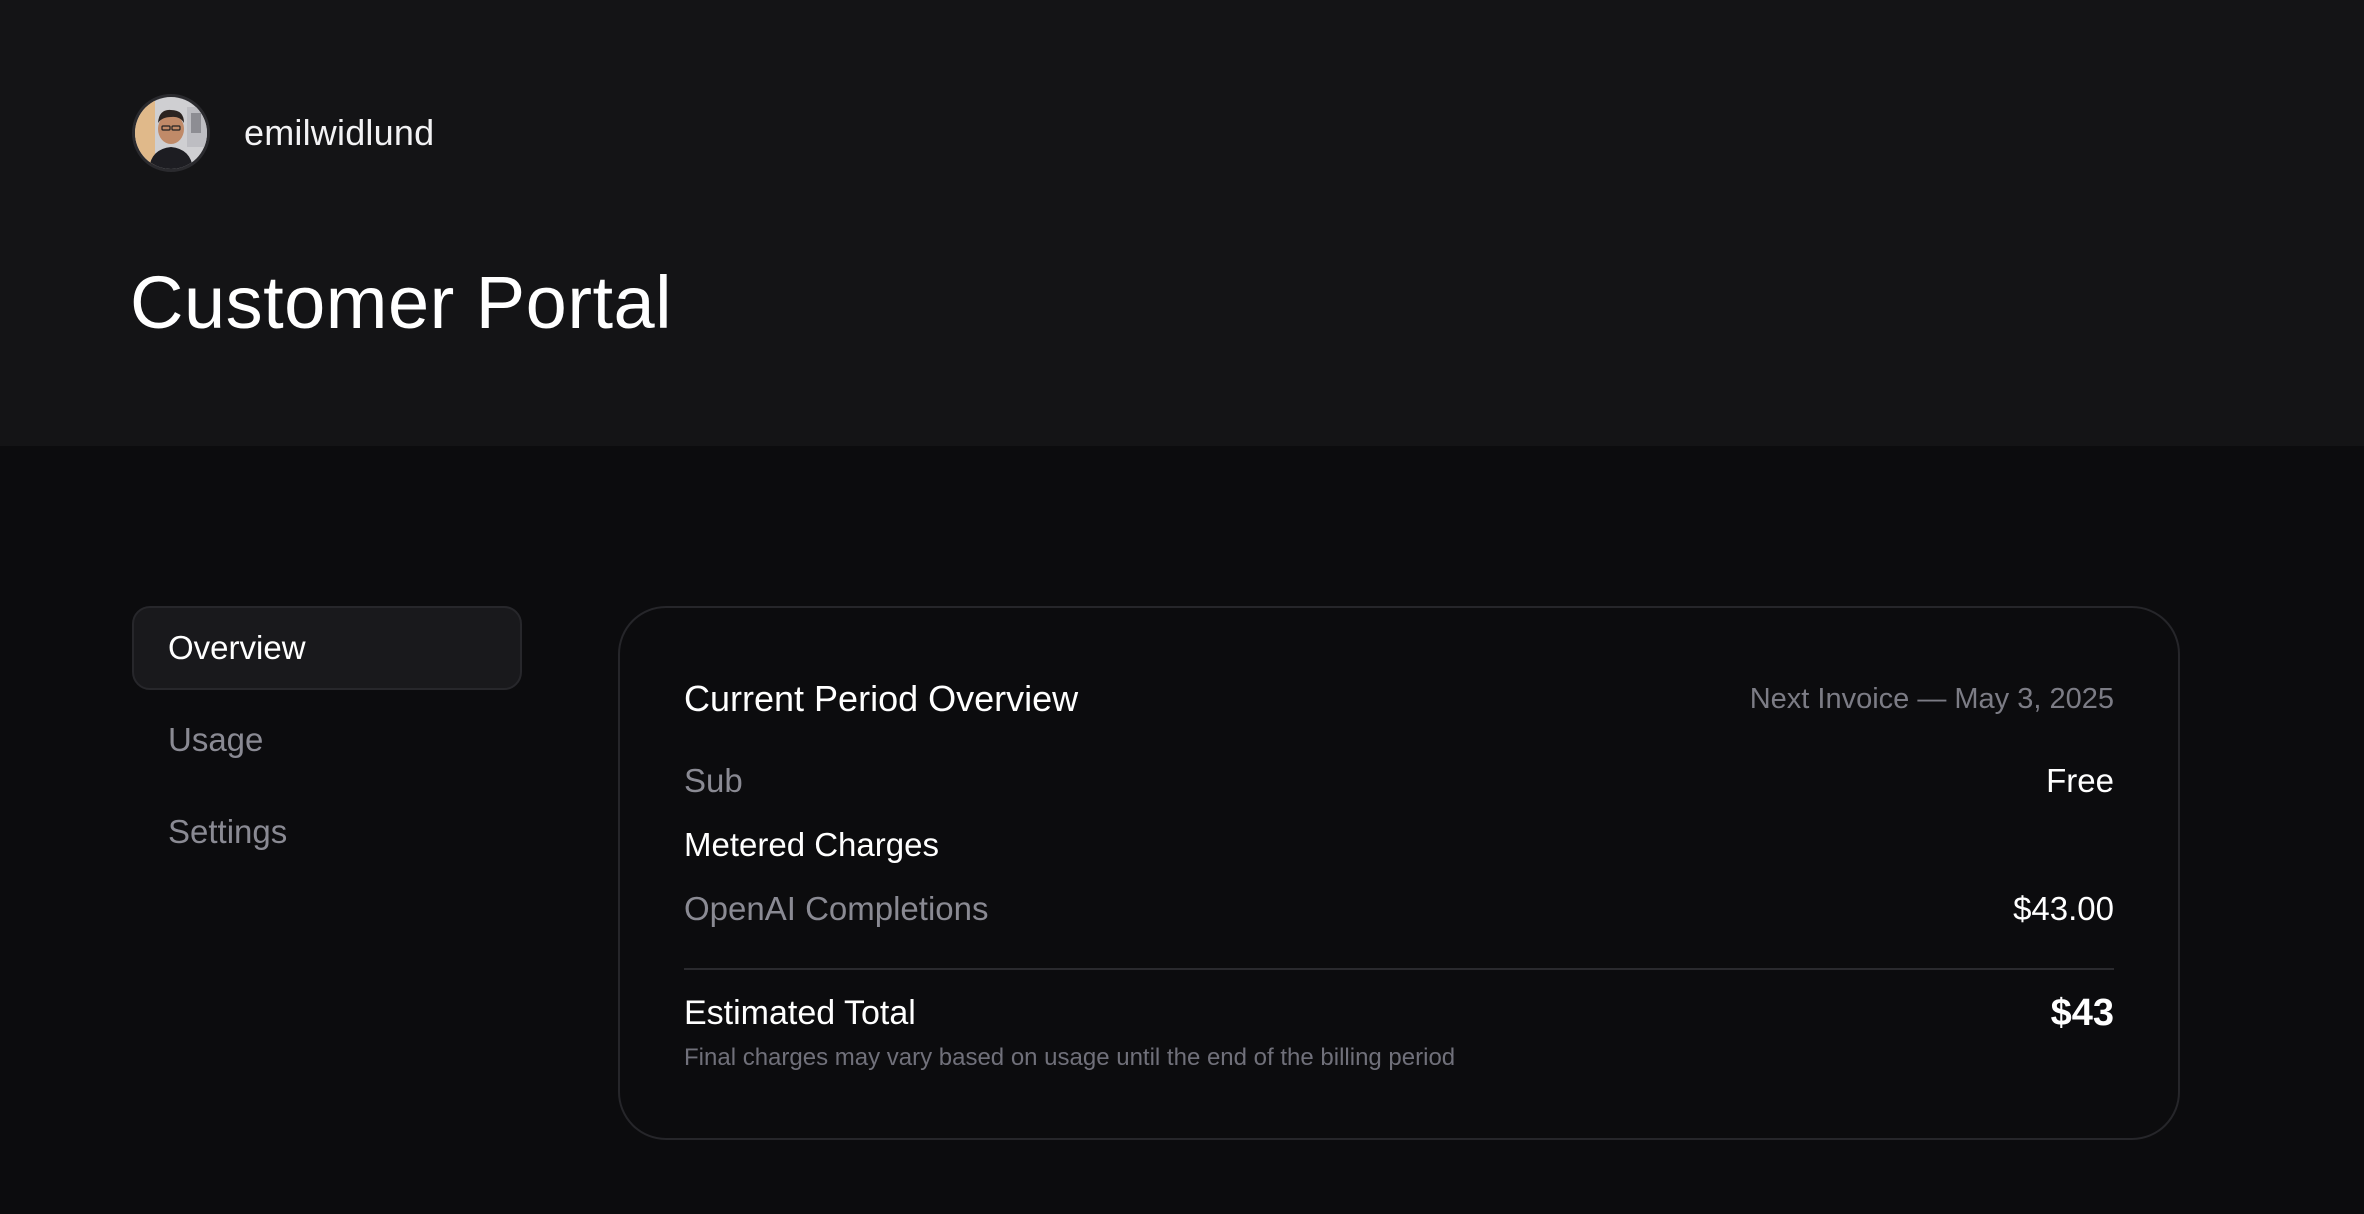 This screenshot has width=2364, height=1214. Describe the element at coordinates (2080, 780) in the screenshot. I see `subscription-value: Free` at that location.